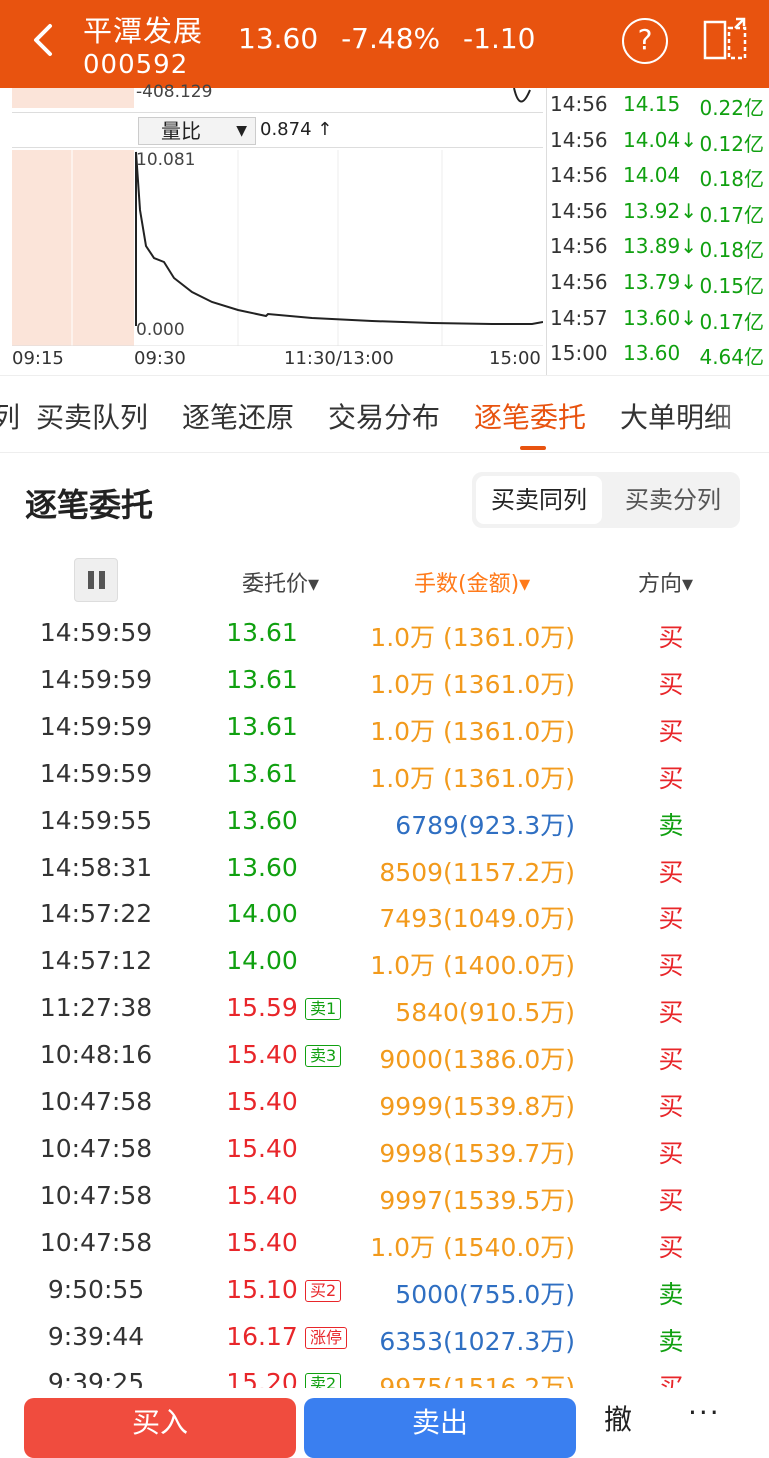  Describe the element at coordinates (10, 416) in the screenshot. I see `tab-partial: 列` at that location.